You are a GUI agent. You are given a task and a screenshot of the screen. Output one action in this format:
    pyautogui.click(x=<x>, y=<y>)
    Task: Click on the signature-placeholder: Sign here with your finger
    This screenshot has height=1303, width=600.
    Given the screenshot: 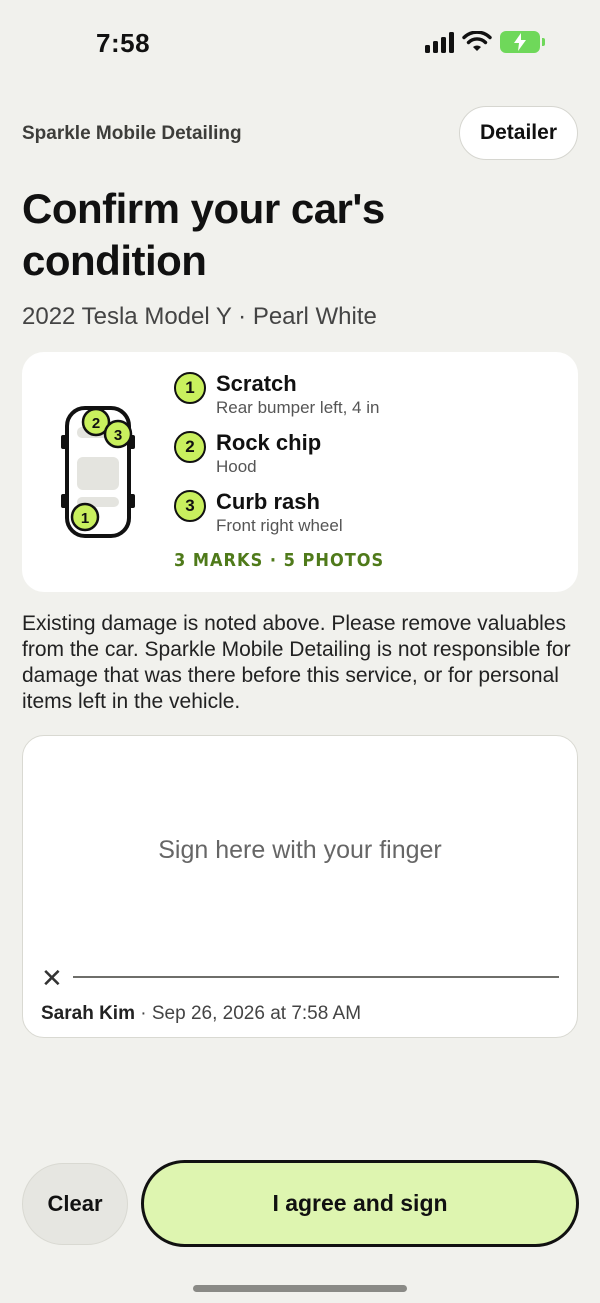 What is the action you would take?
    pyautogui.click(x=300, y=850)
    